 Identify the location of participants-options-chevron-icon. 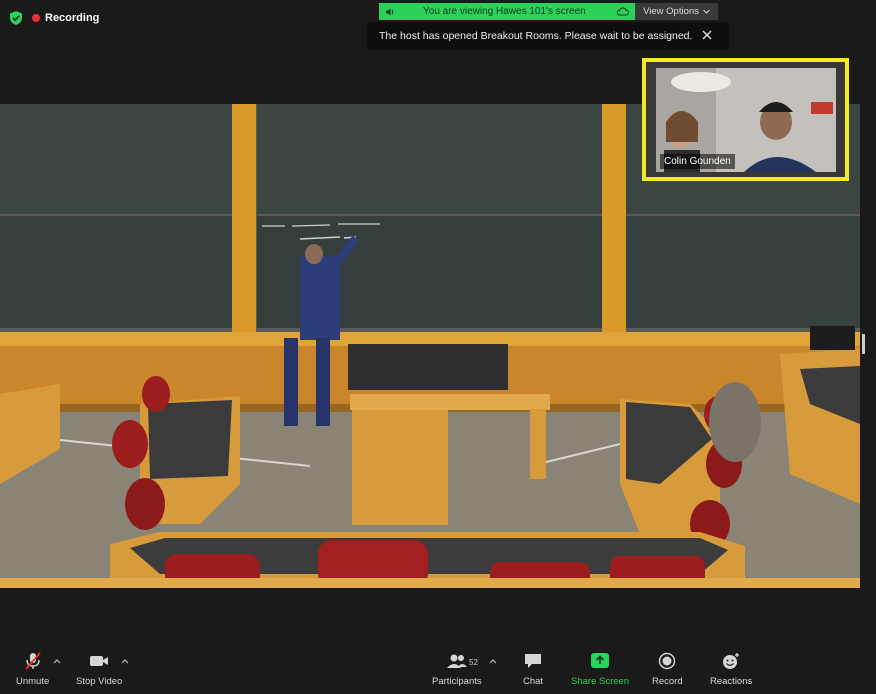
(493, 661).